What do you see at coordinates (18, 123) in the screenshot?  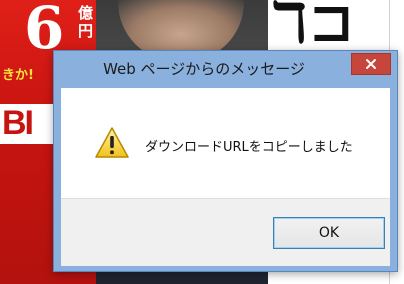 I see `poster-banner-text: BI` at bounding box center [18, 123].